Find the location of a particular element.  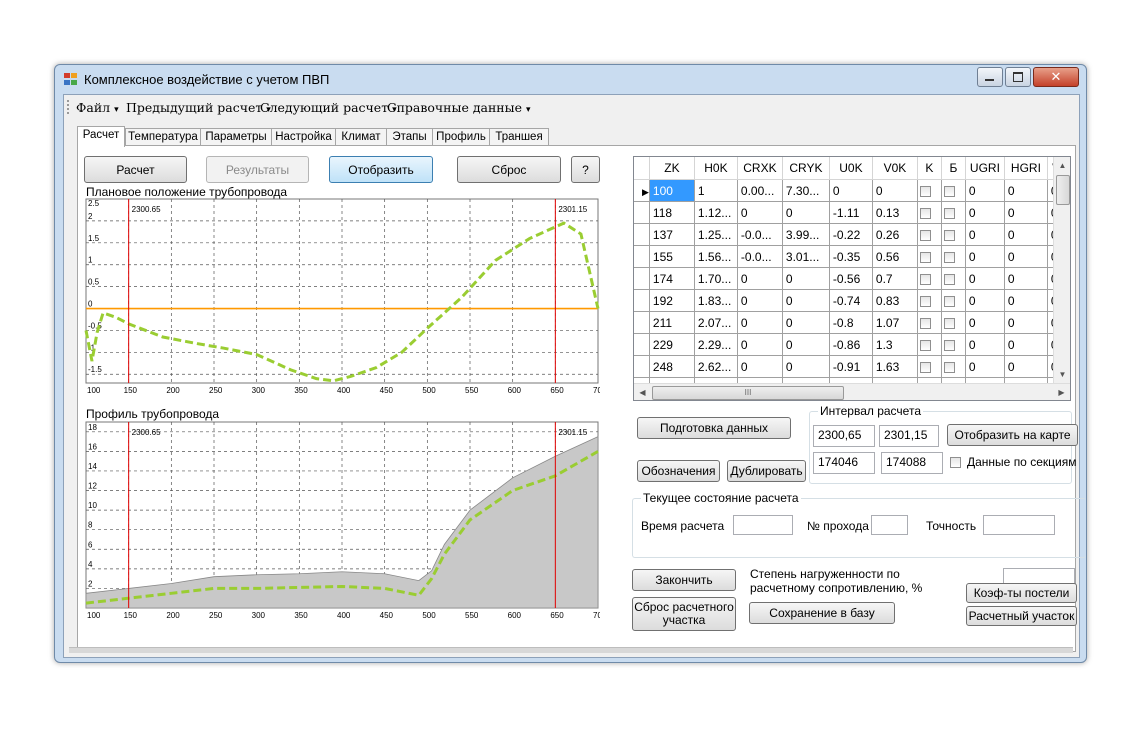

table-row: 1181.12...00-1.110.130001 is located at coordinates (852, 212).